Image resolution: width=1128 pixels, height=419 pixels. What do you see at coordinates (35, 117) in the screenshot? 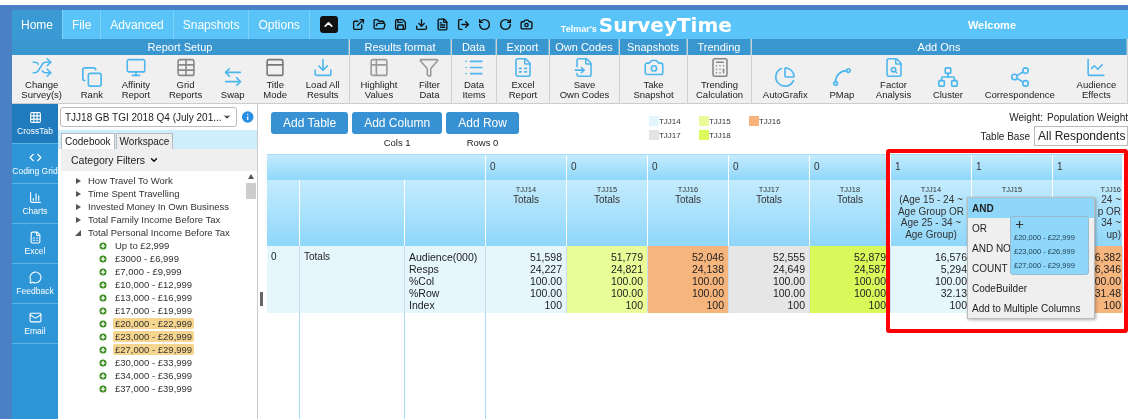
I see `grid-icon` at bounding box center [35, 117].